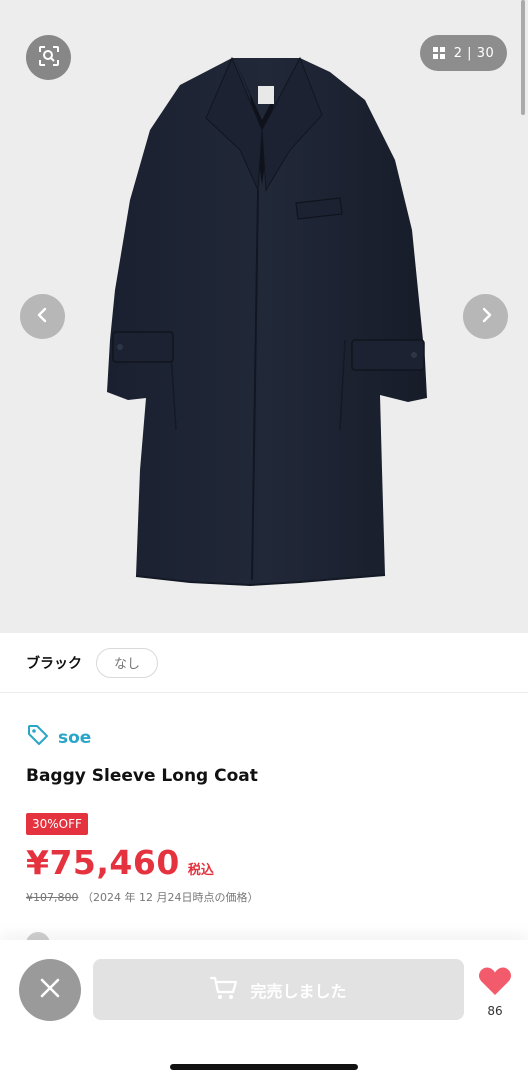 This screenshot has width=528, height=1080. What do you see at coordinates (485, 53) in the screenshot?
I see `total-images: 30` at bounding box center [485, 53].